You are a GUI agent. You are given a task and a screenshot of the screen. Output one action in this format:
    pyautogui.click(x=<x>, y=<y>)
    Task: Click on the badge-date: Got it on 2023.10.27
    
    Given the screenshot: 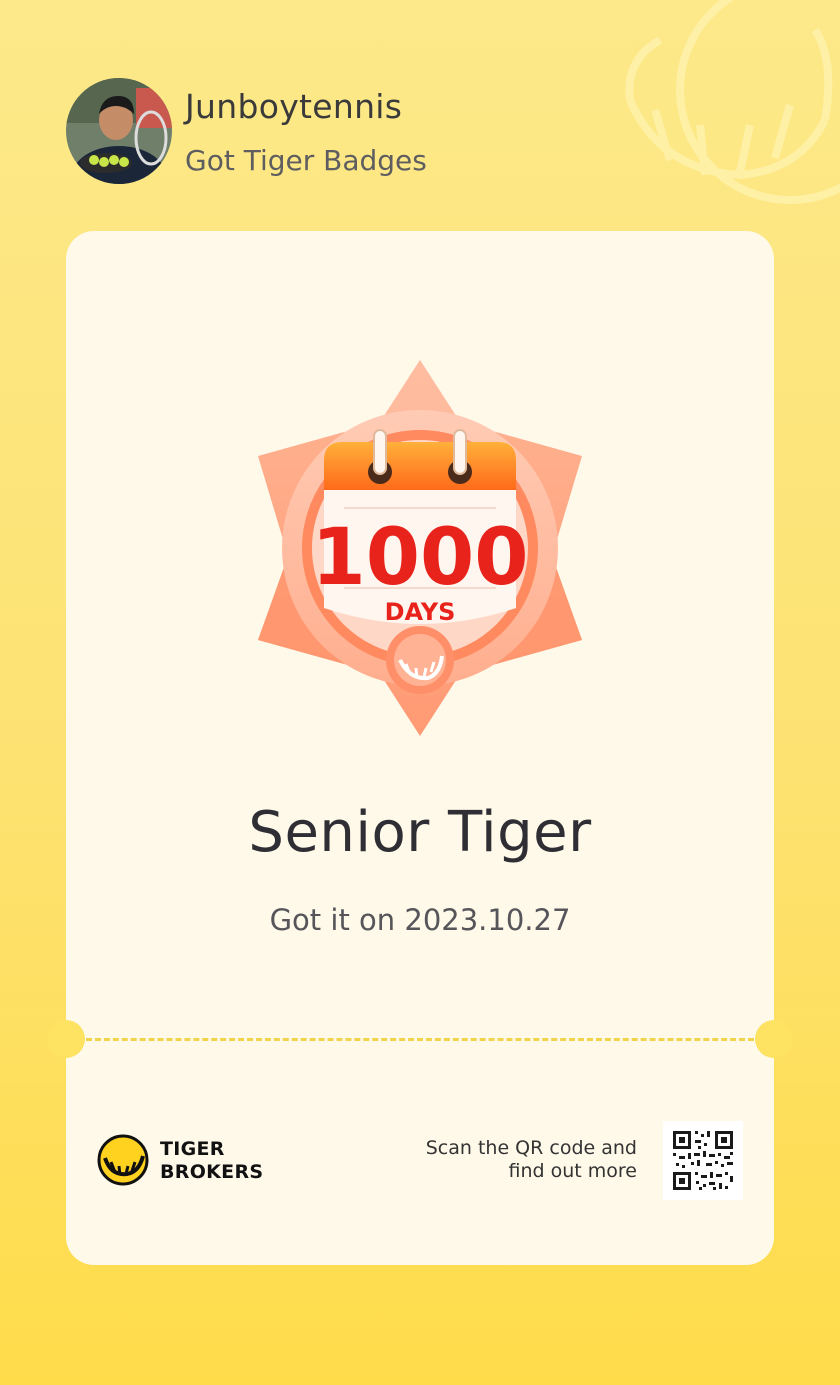 What is the action you would take?
    pyautogui.click(x=420, y=920)
    